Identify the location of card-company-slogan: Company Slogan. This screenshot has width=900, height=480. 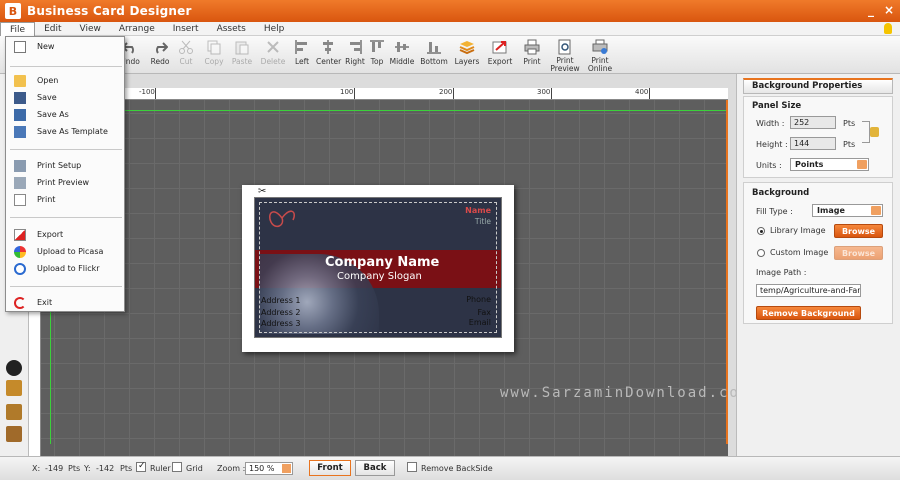
(379, 276).